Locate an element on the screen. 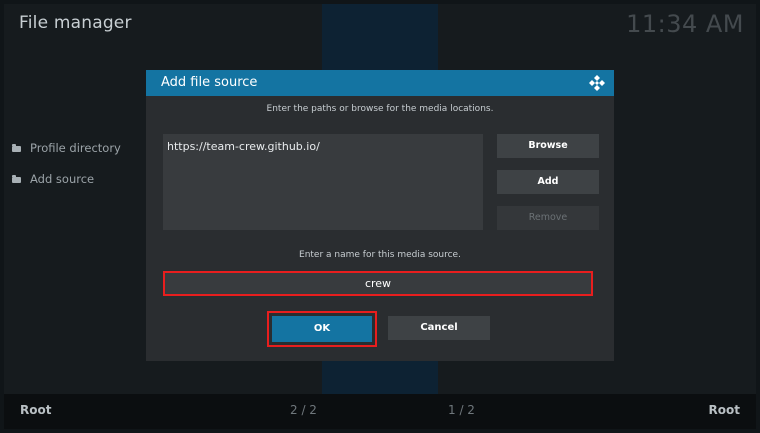  footer-bar: Root 2 / 2 1 / 2 Root is located at coordinates (380, 411).